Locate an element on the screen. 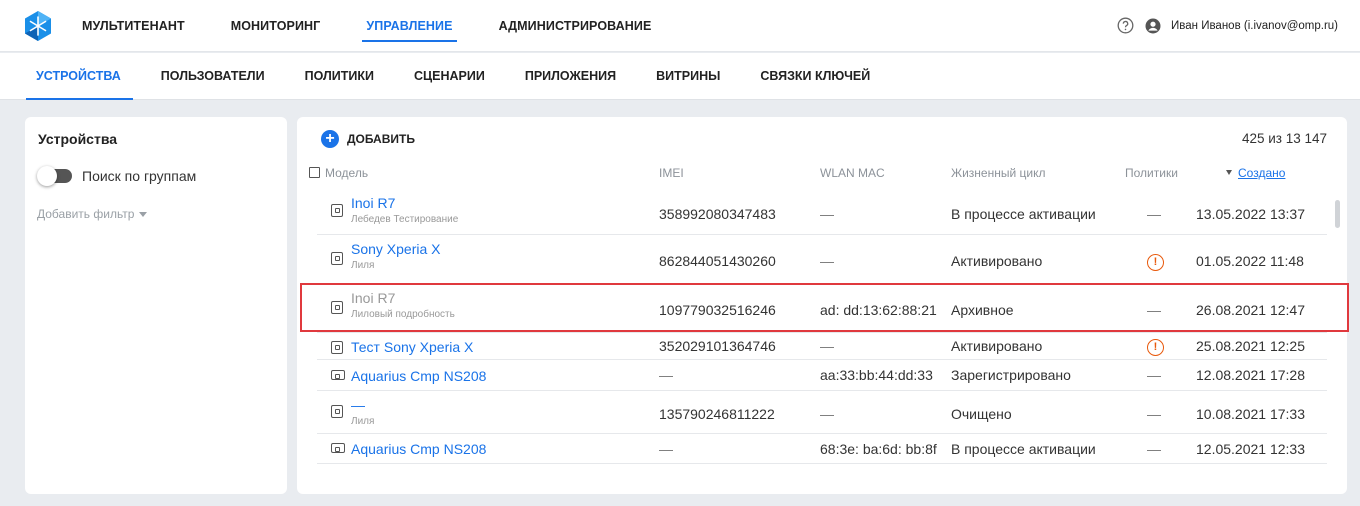  add-filter-button: Добавить фильтр is located at coordinates (92, 214).